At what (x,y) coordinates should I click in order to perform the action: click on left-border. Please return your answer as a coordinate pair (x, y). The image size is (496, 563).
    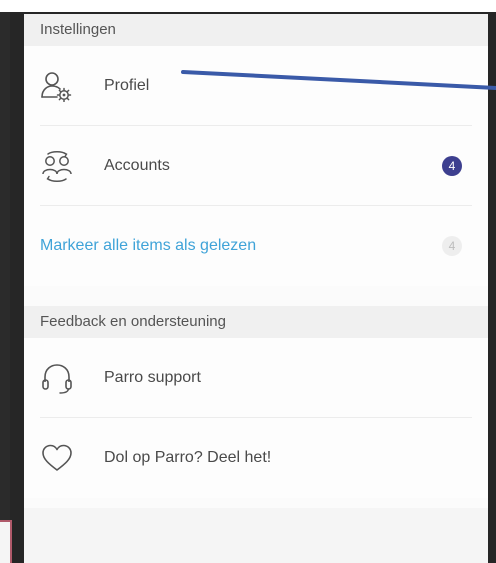
    Looking at the image, I should click on (5, 287).